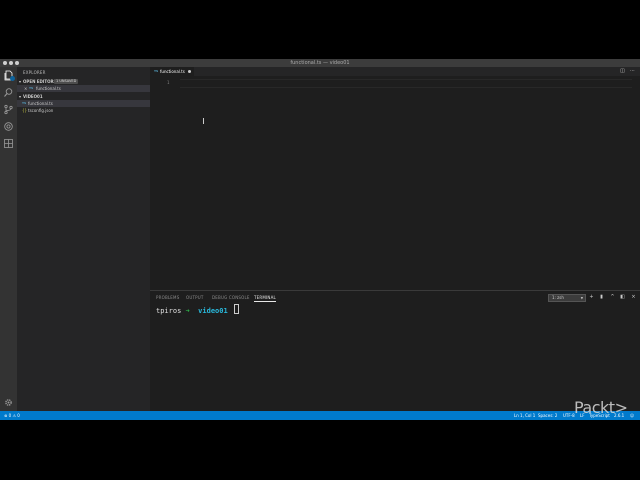 Image resolution: width=640 pixels, height=480 pixels. I want to click on tab-functional-ts: TS functional.ts, so click(172, 71).